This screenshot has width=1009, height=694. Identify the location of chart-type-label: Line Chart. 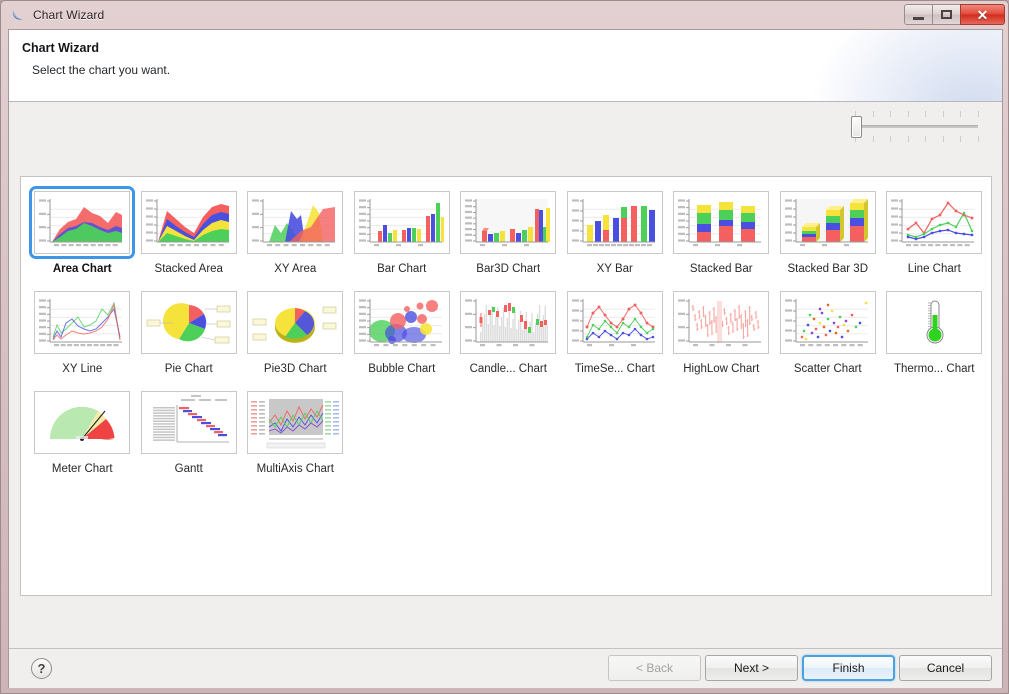
(934, 269).